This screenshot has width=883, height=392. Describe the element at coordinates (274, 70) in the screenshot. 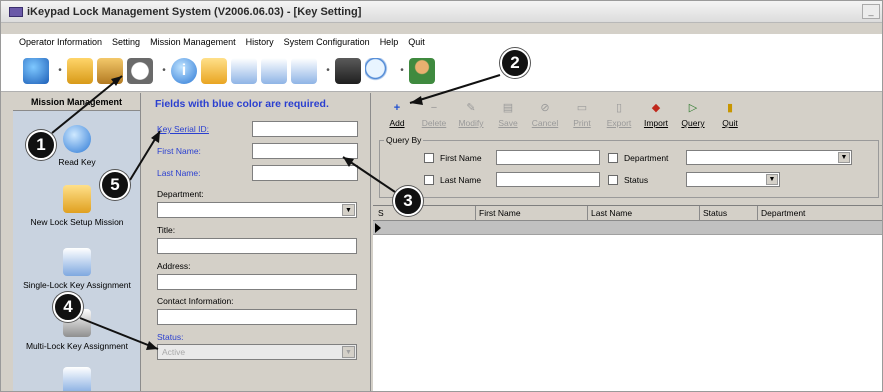

I see `import-icon` at that location.